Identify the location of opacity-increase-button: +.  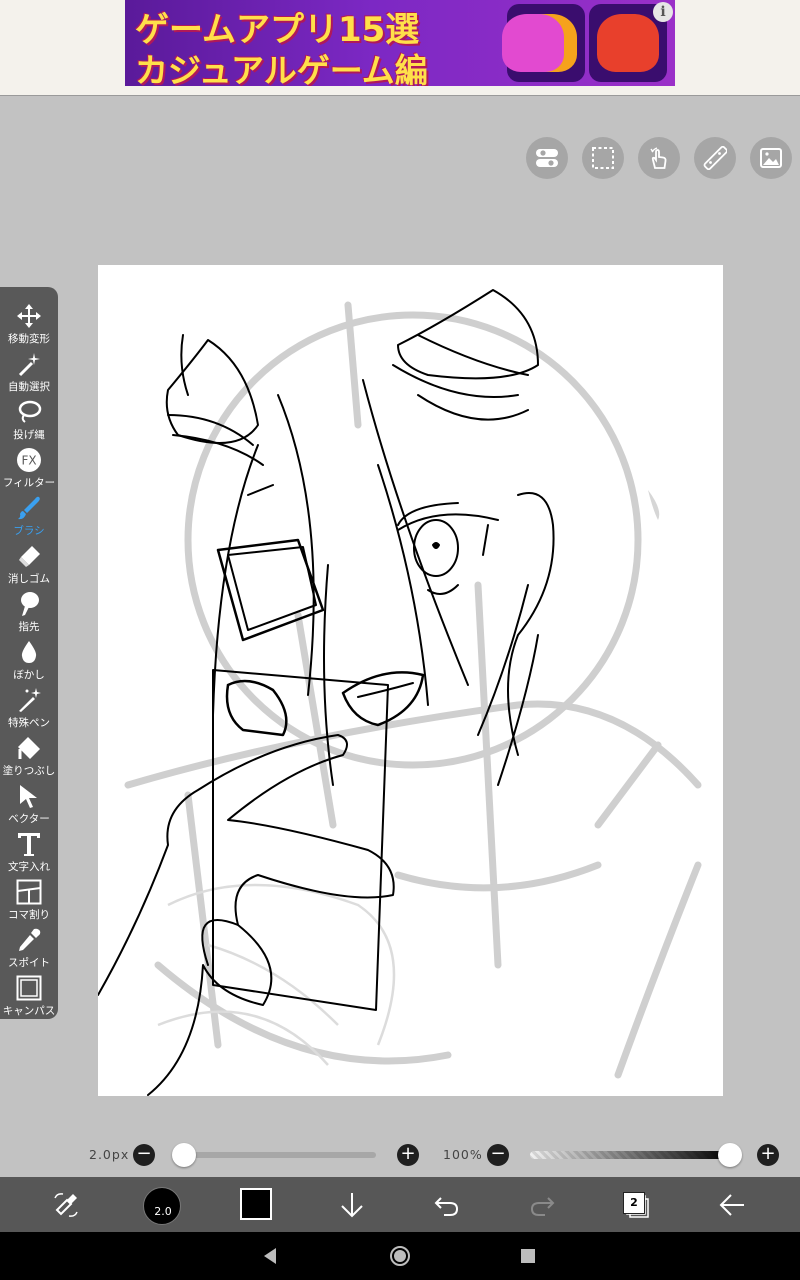
(768, 1155).